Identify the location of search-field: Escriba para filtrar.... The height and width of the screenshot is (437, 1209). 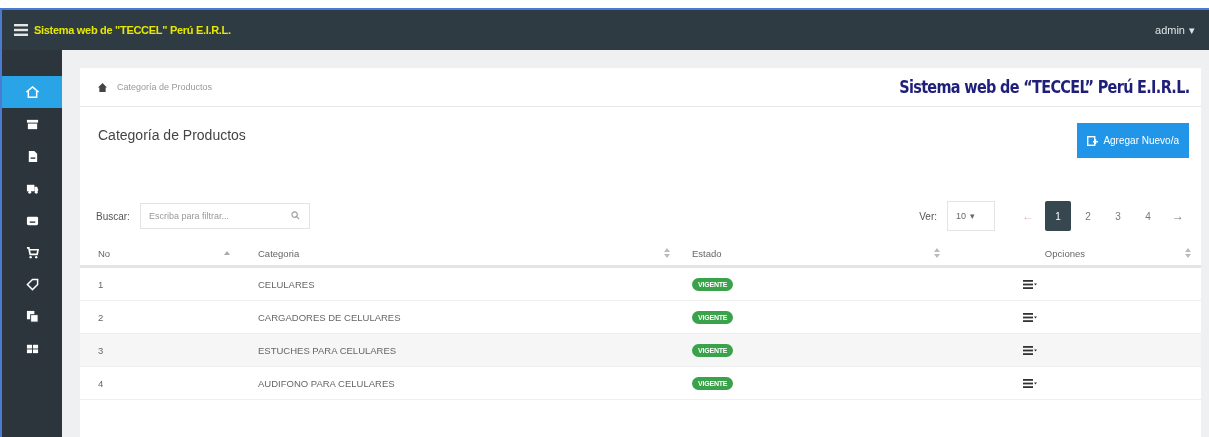
(224, 216).